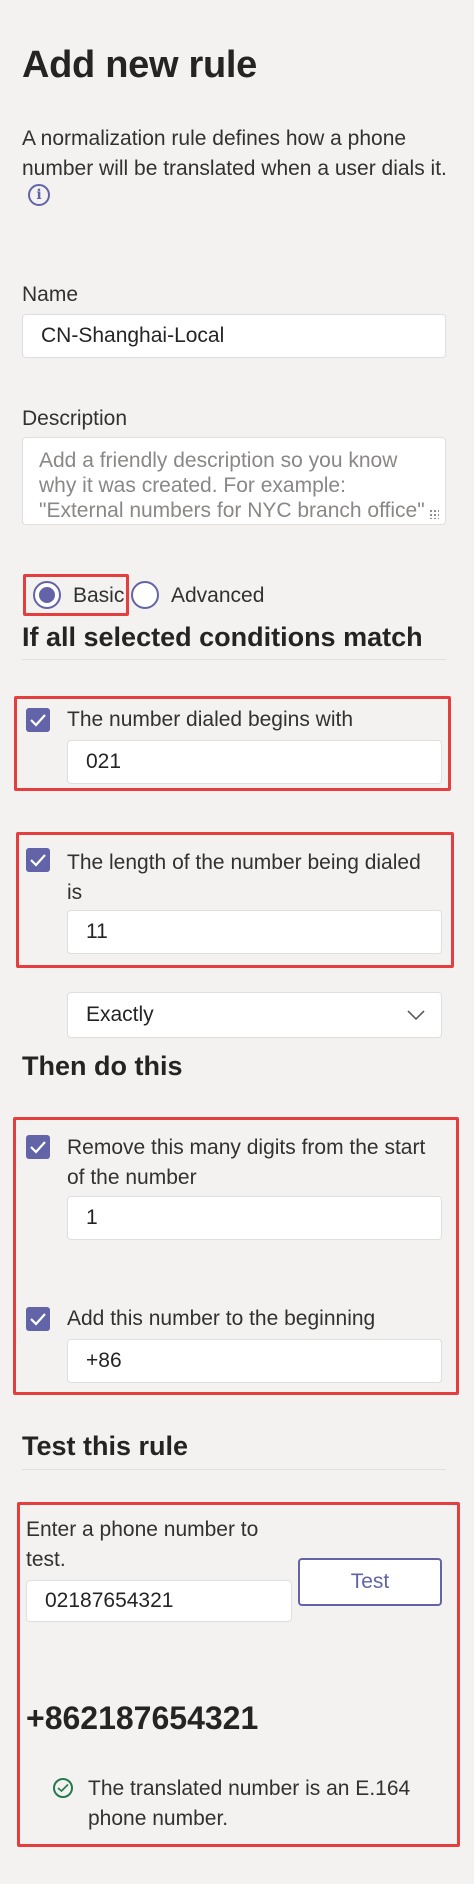 This screenshot has height=1884, width=474. What do you see at coordinates (210, 719) in the screenshot?
I see `begins-with-label: The number dialed begins with` at bounding box center [210, 719].